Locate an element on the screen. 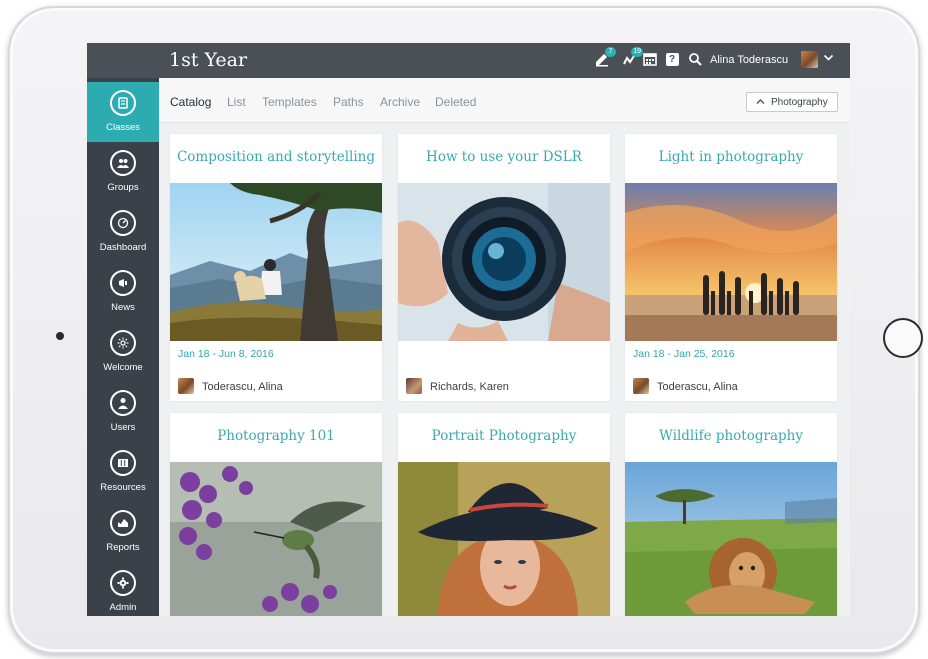 The image size is (928, 659). users-icon is located at coordinates (123, 403).